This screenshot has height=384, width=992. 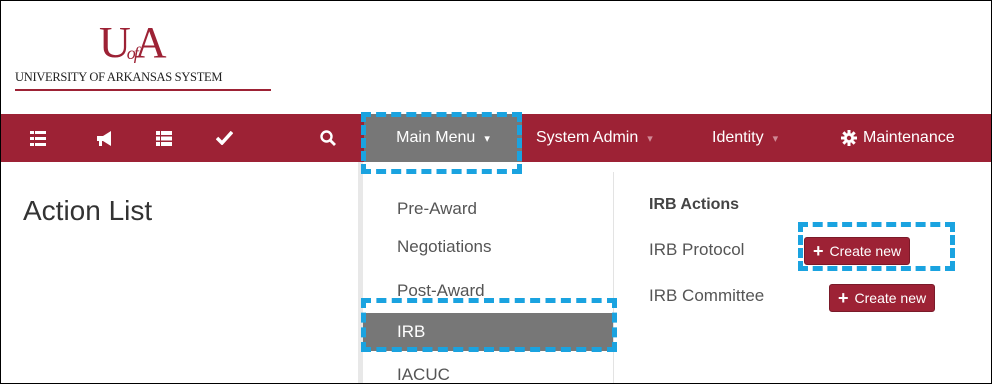 What do you see at coordinates (164, 138) in the screenshot?
I see `list-alt-icon` at bounding box center [164, 138].